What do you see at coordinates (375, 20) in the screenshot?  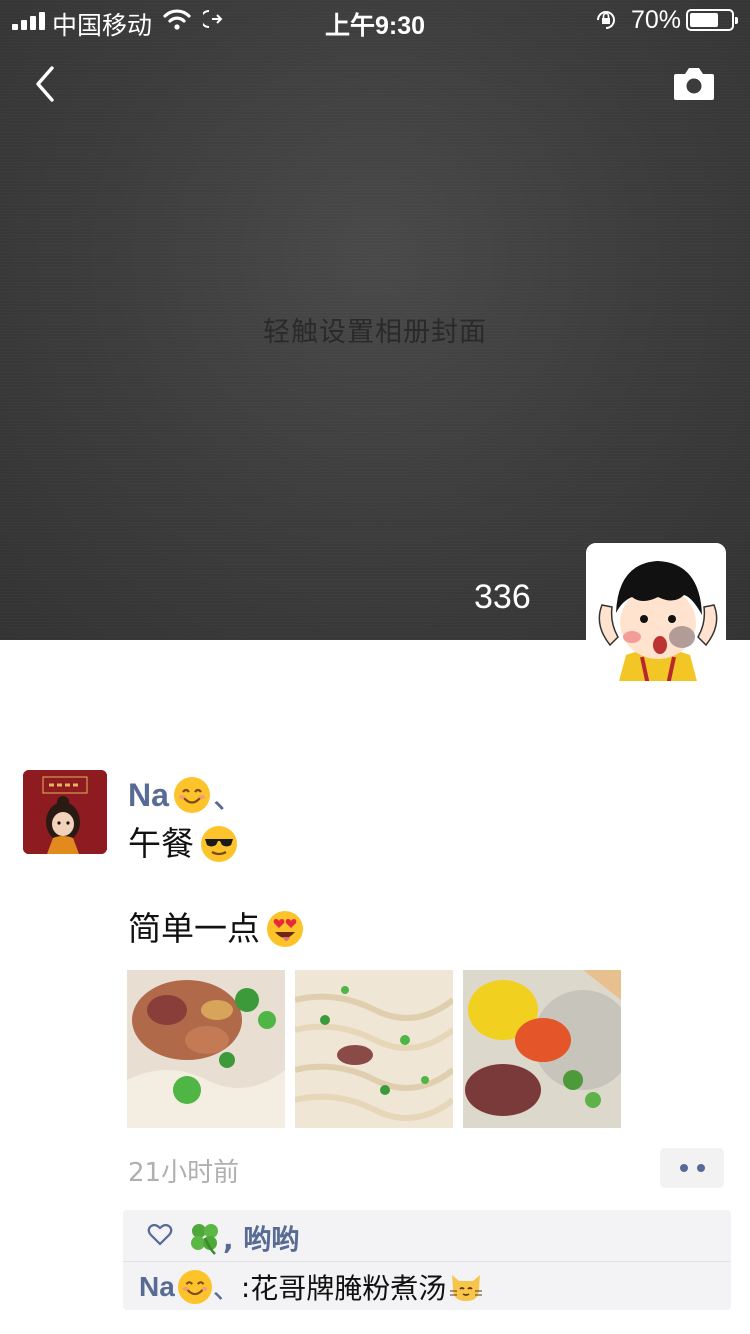 I see `status-bar: 中国移动 上午9:30 70%` at bounding box center [375, 20].